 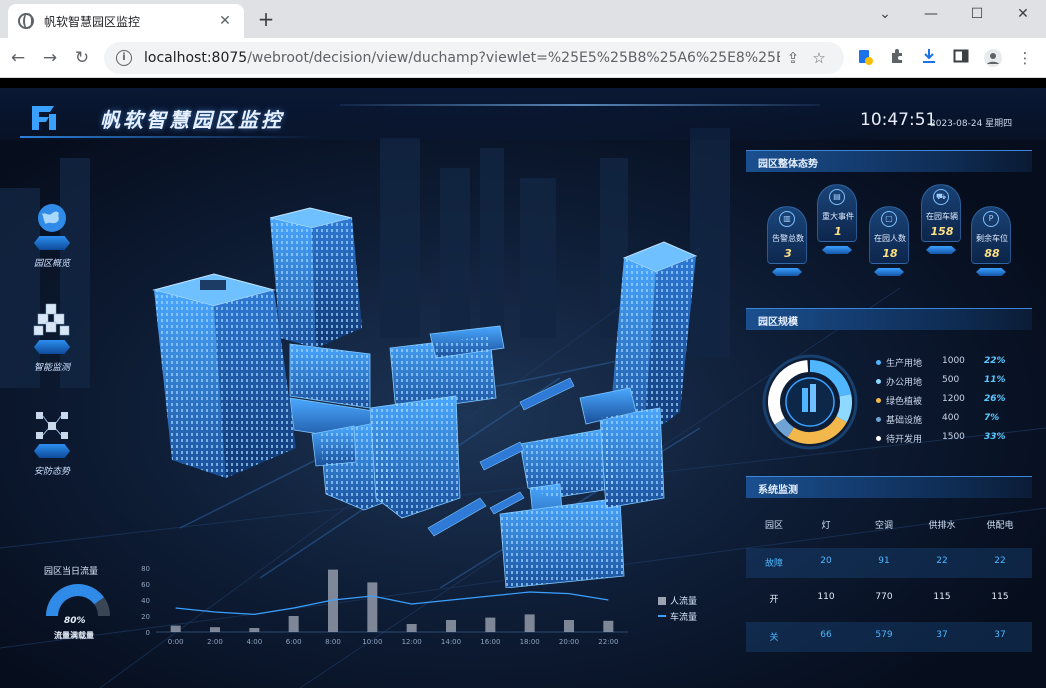 What do you see at coordinates (897, 59) in the screenshot?
I see `puzzle-icon` at bounding box center [897, 59].